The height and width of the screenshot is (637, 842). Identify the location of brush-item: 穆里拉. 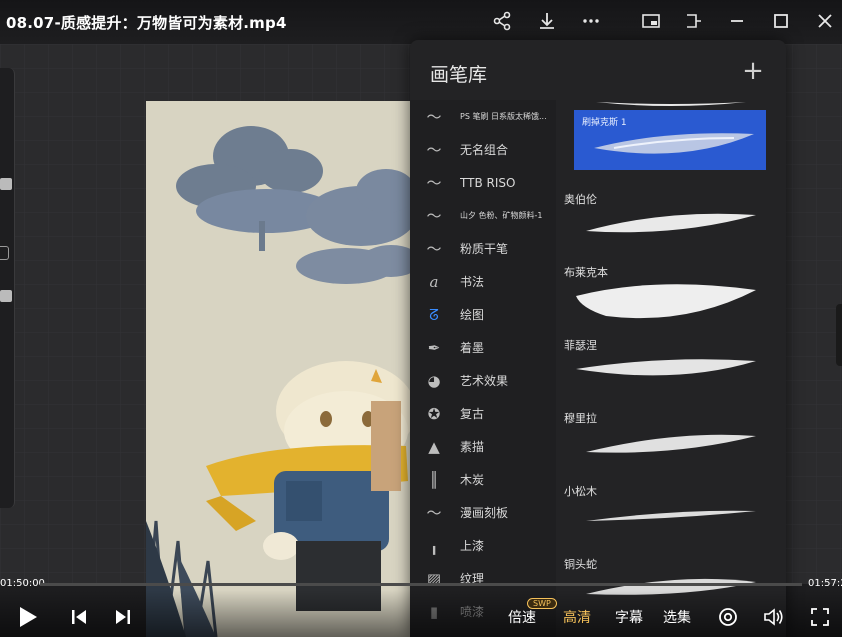
(671, 440).